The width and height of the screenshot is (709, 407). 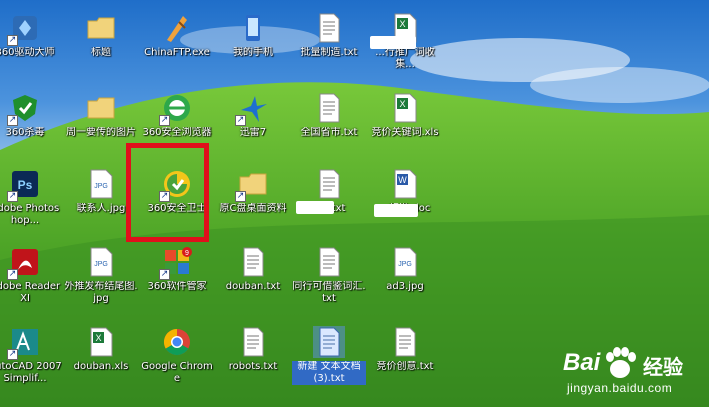 I want to click on autocad-icon: ↗, so click(x=24, y=343).